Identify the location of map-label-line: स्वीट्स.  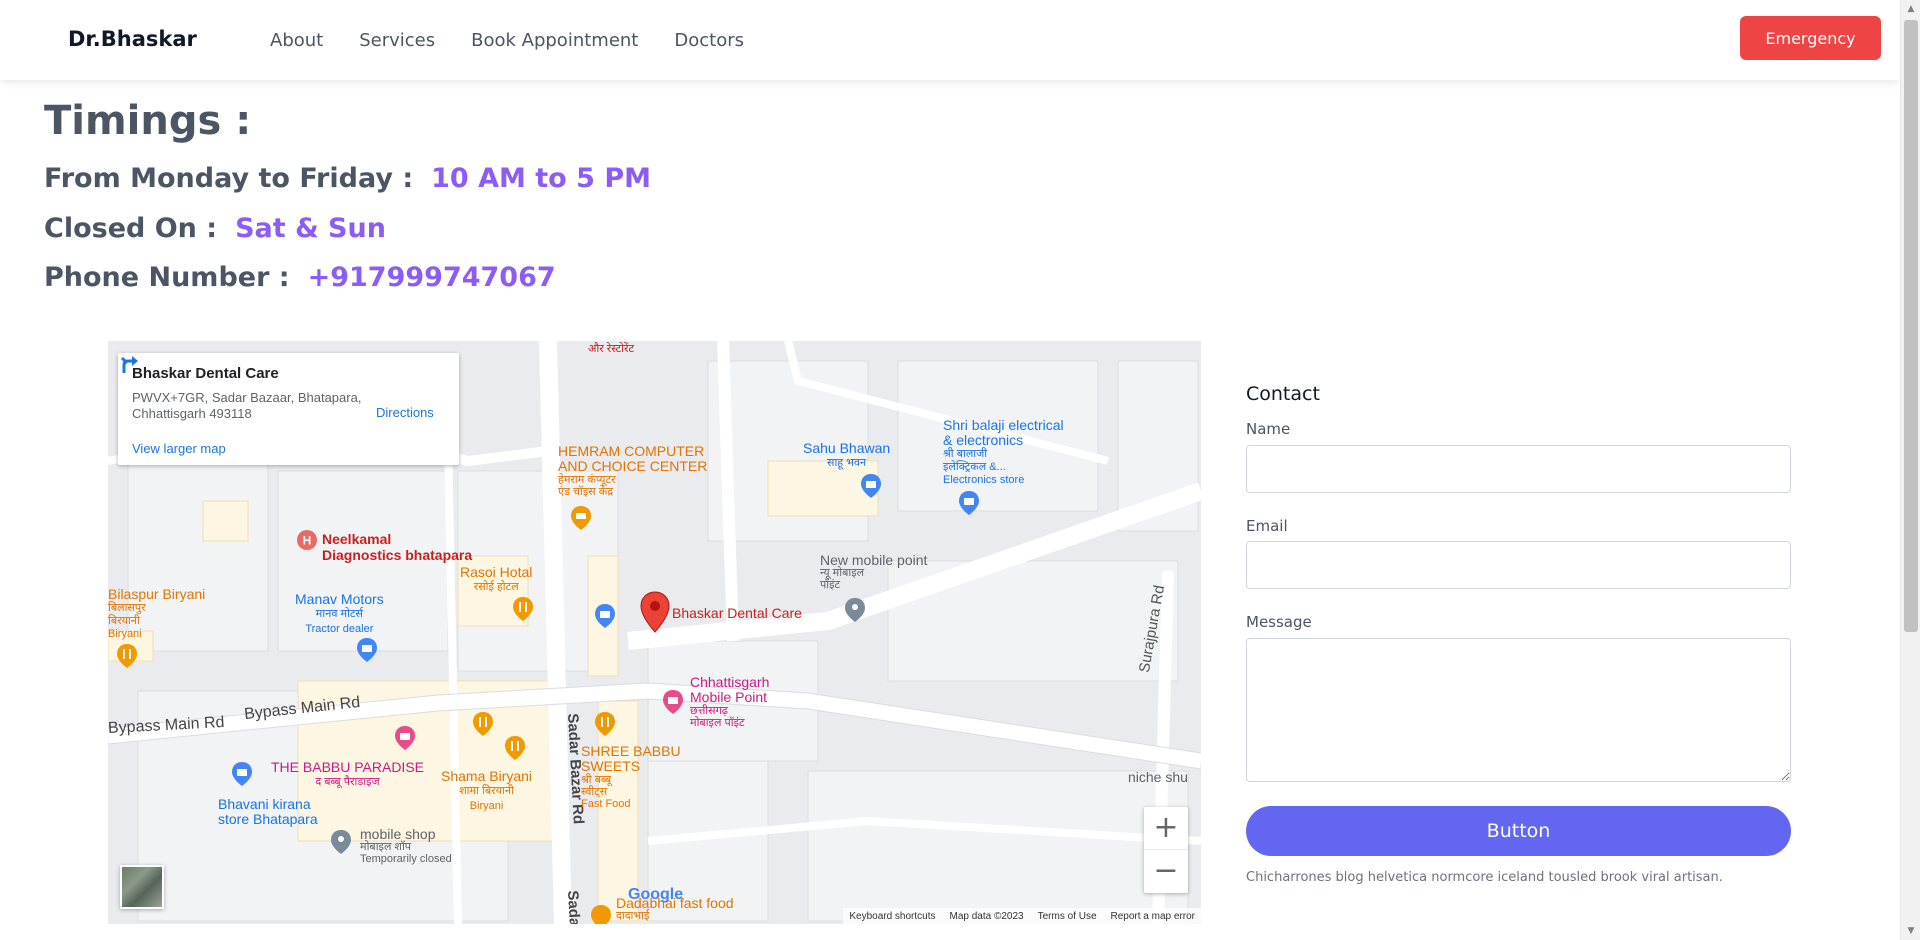
(594, 792).